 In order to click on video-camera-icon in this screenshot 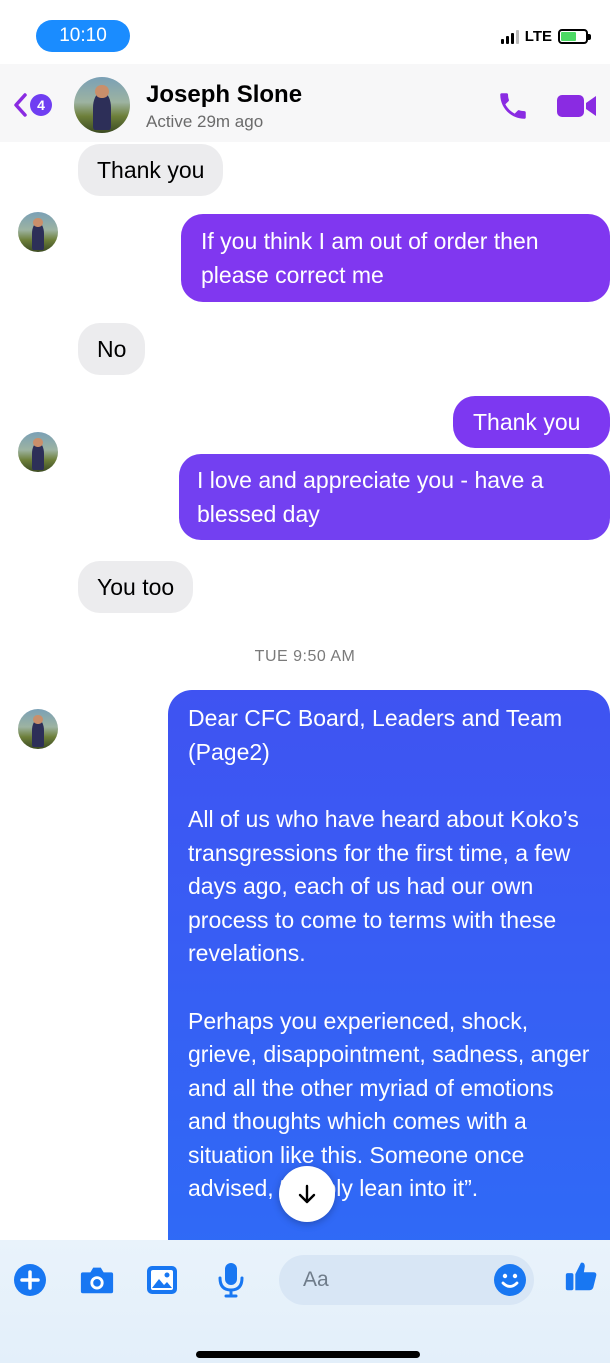, I will do `click(577, 106)`.